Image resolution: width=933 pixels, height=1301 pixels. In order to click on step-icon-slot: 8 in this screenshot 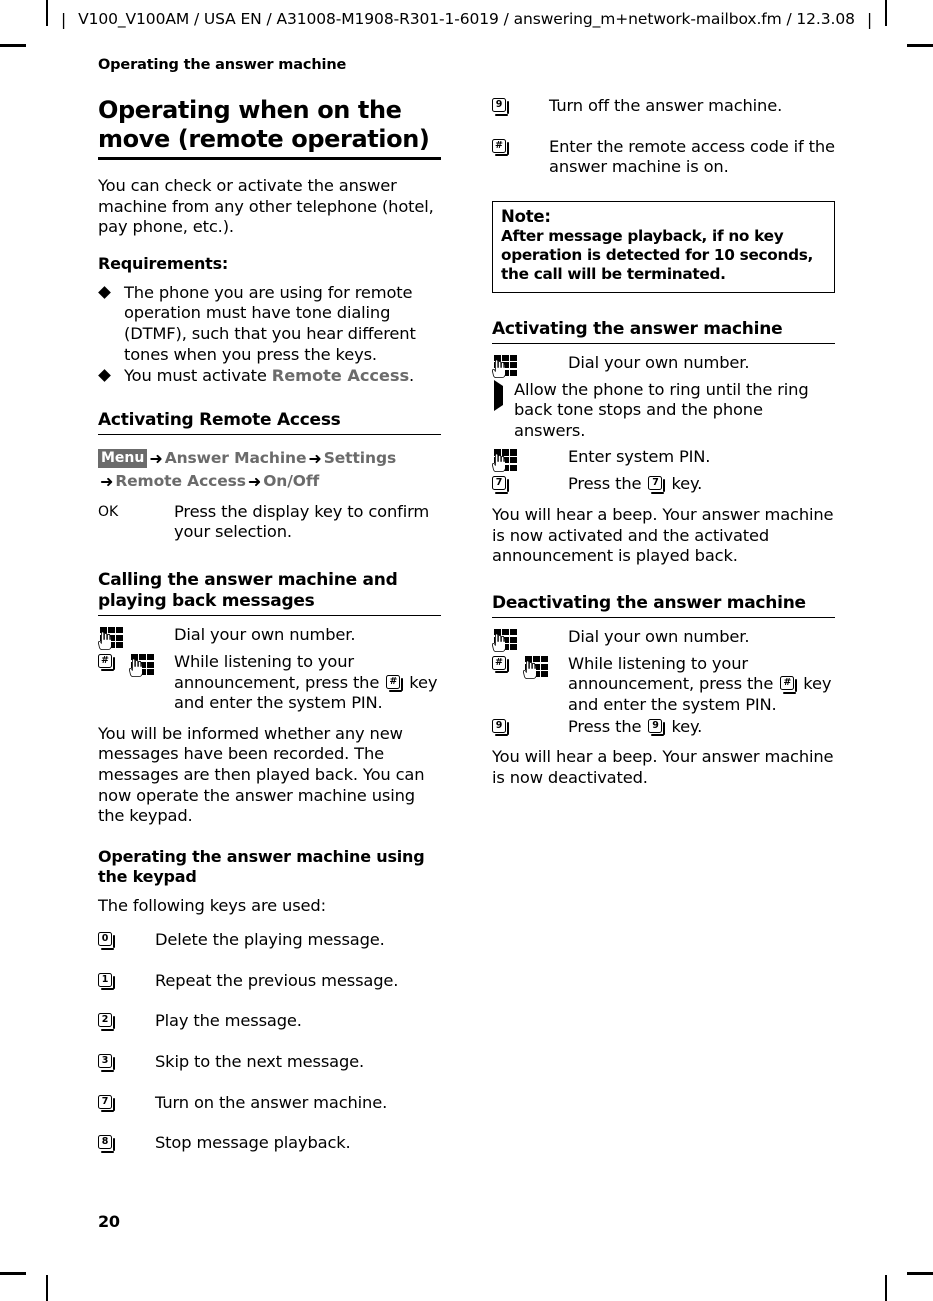, I will do `click(126, 1143)`.